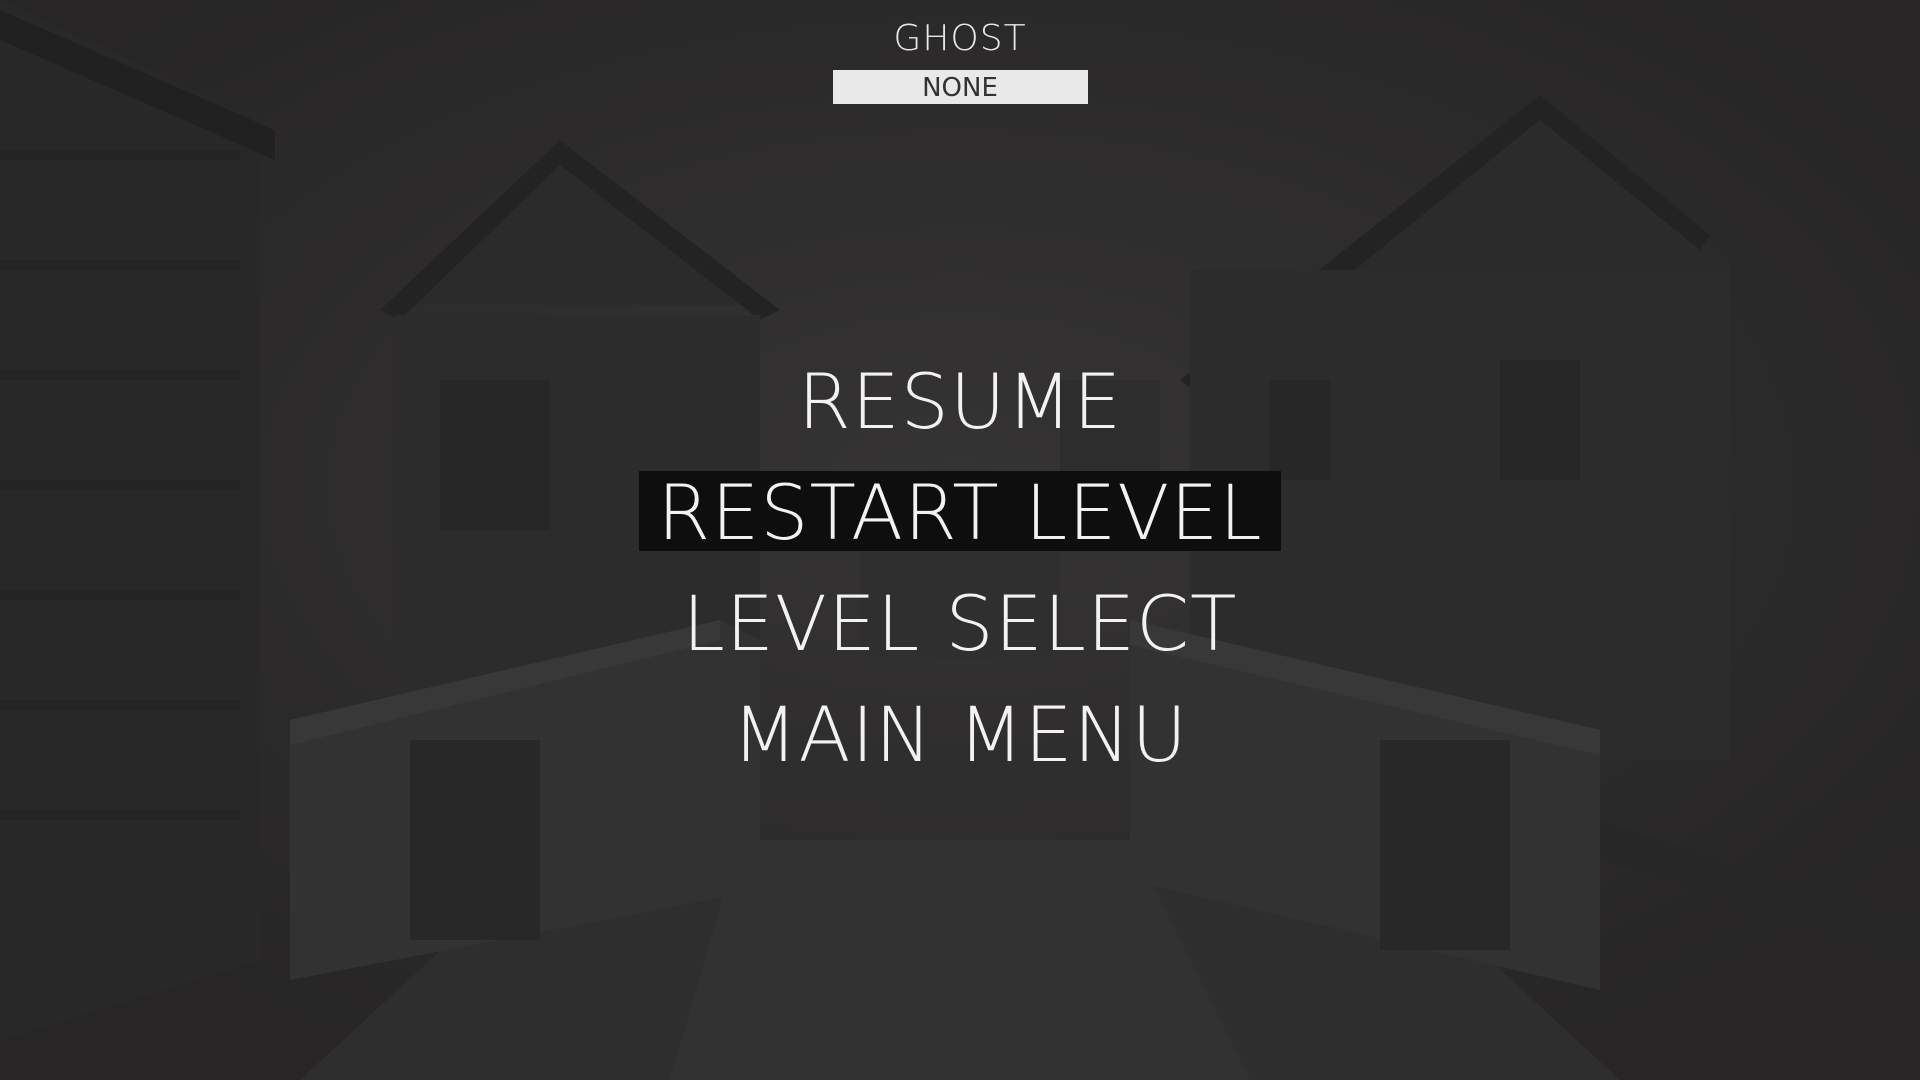  What do you see at coordinates (960, 513) in the screenshot?
I see `restart-level-button: RESTART LEVEL` at bounding box center [960, 513].